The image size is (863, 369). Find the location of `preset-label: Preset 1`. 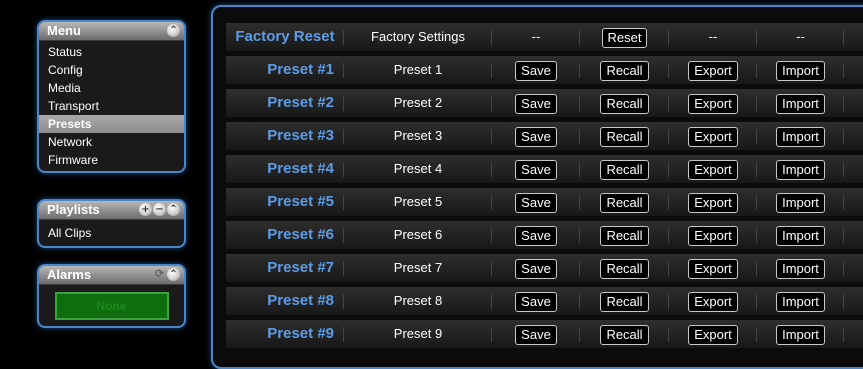

preset-label: Preset 1 is located at coordinates (418, 70).